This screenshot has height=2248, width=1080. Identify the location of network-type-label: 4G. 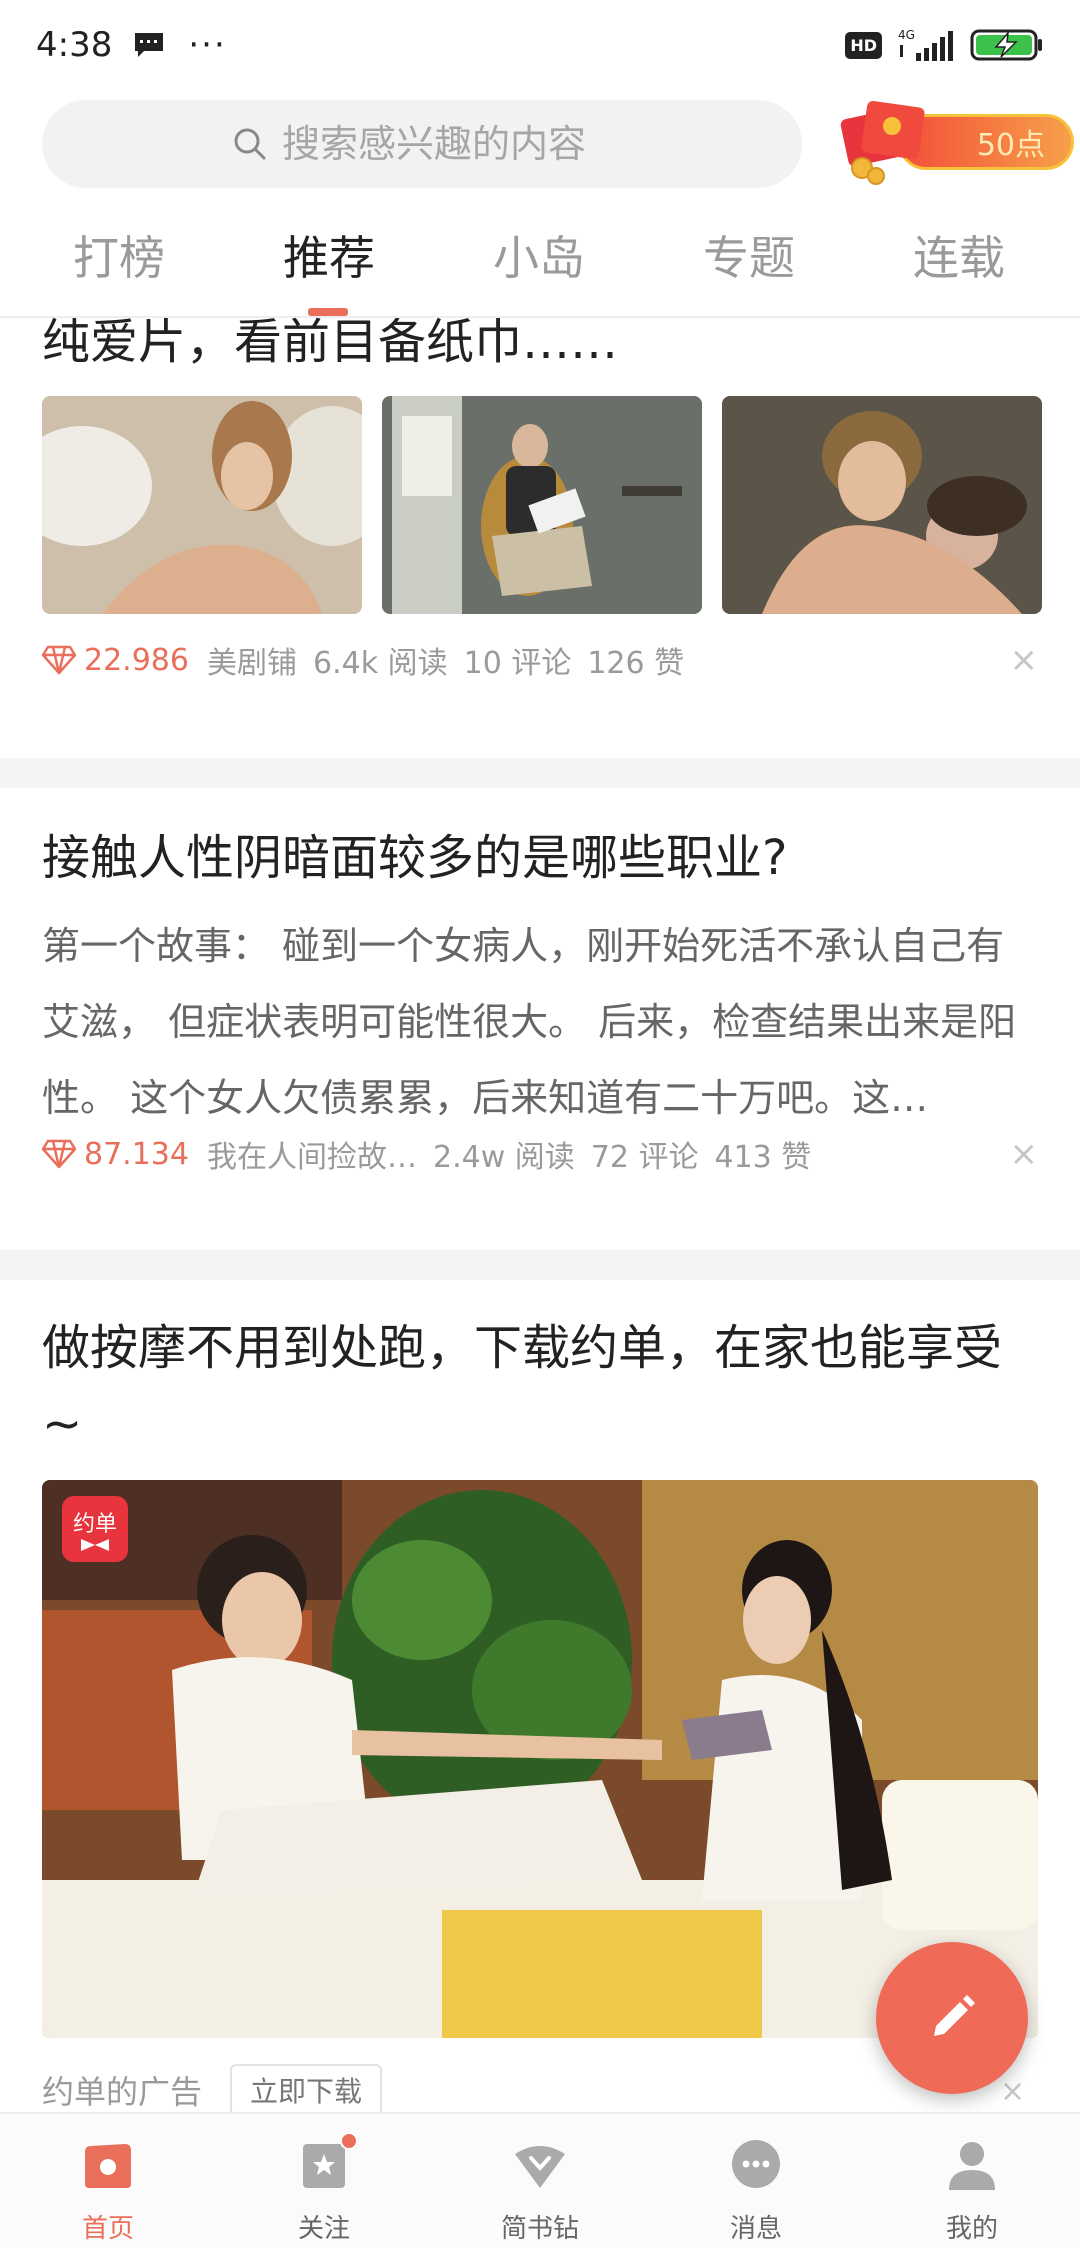
(906, 35).